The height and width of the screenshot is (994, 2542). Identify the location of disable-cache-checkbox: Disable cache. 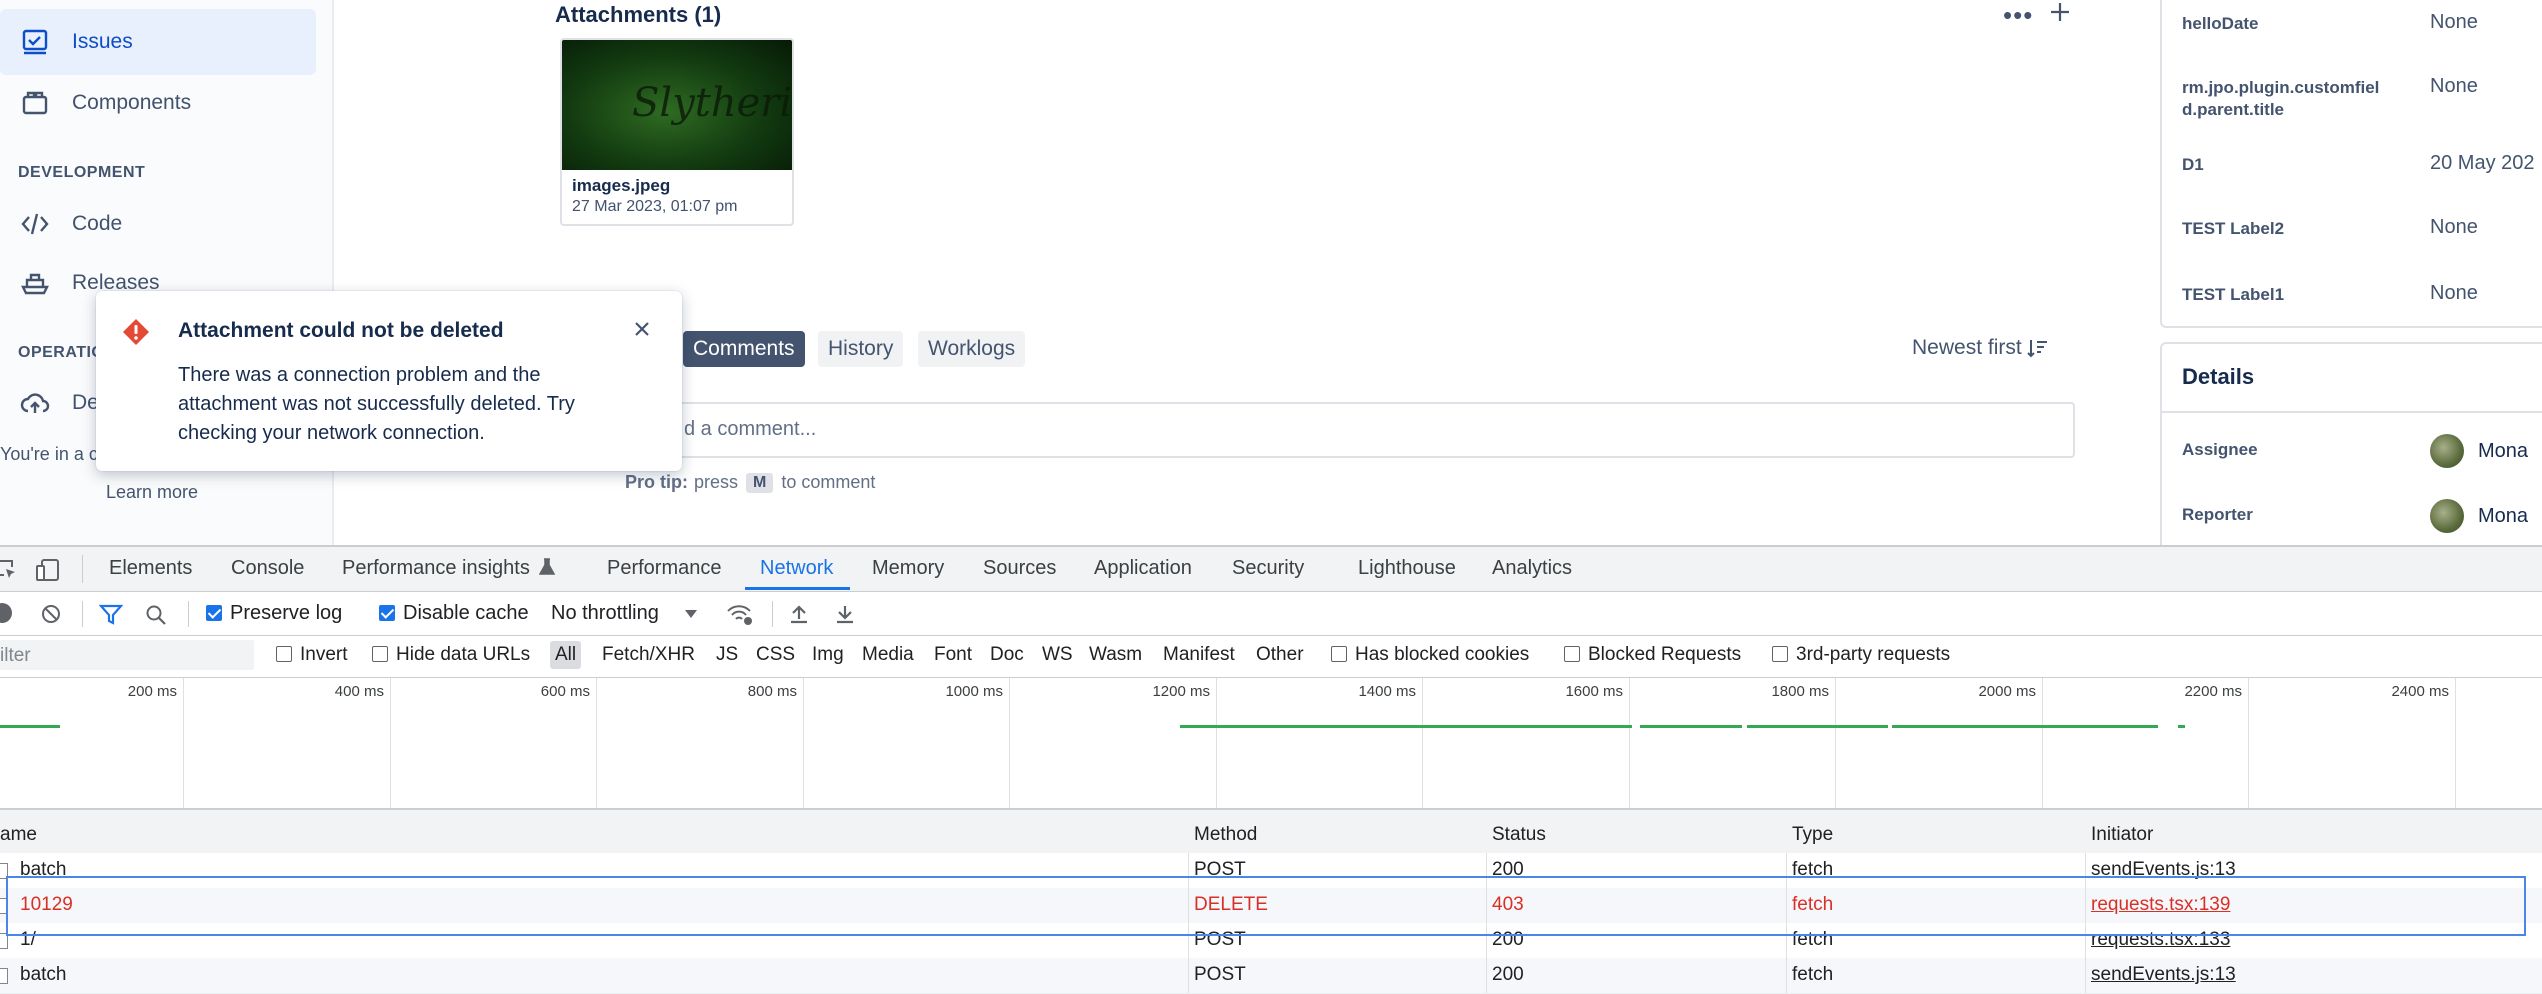
(454, 613).